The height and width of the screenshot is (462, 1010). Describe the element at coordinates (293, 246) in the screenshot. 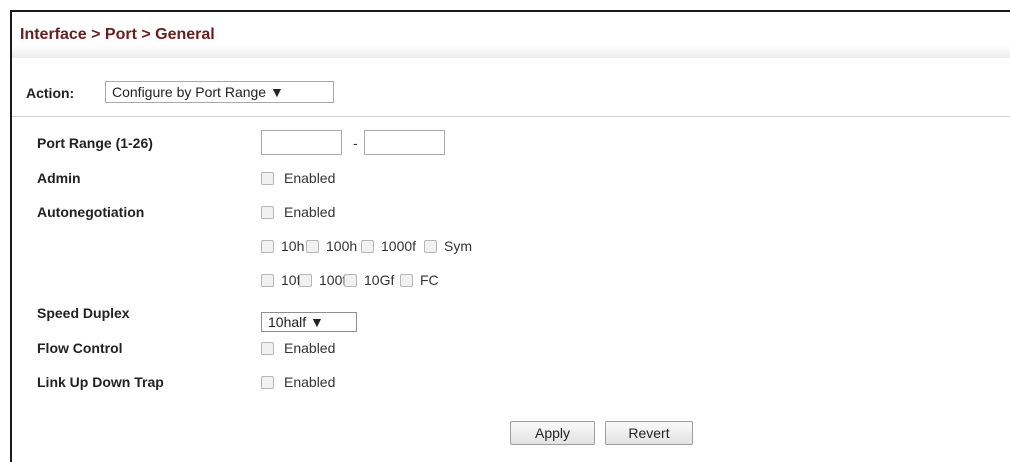

I see `cap-10h-text: 10h` at that location.